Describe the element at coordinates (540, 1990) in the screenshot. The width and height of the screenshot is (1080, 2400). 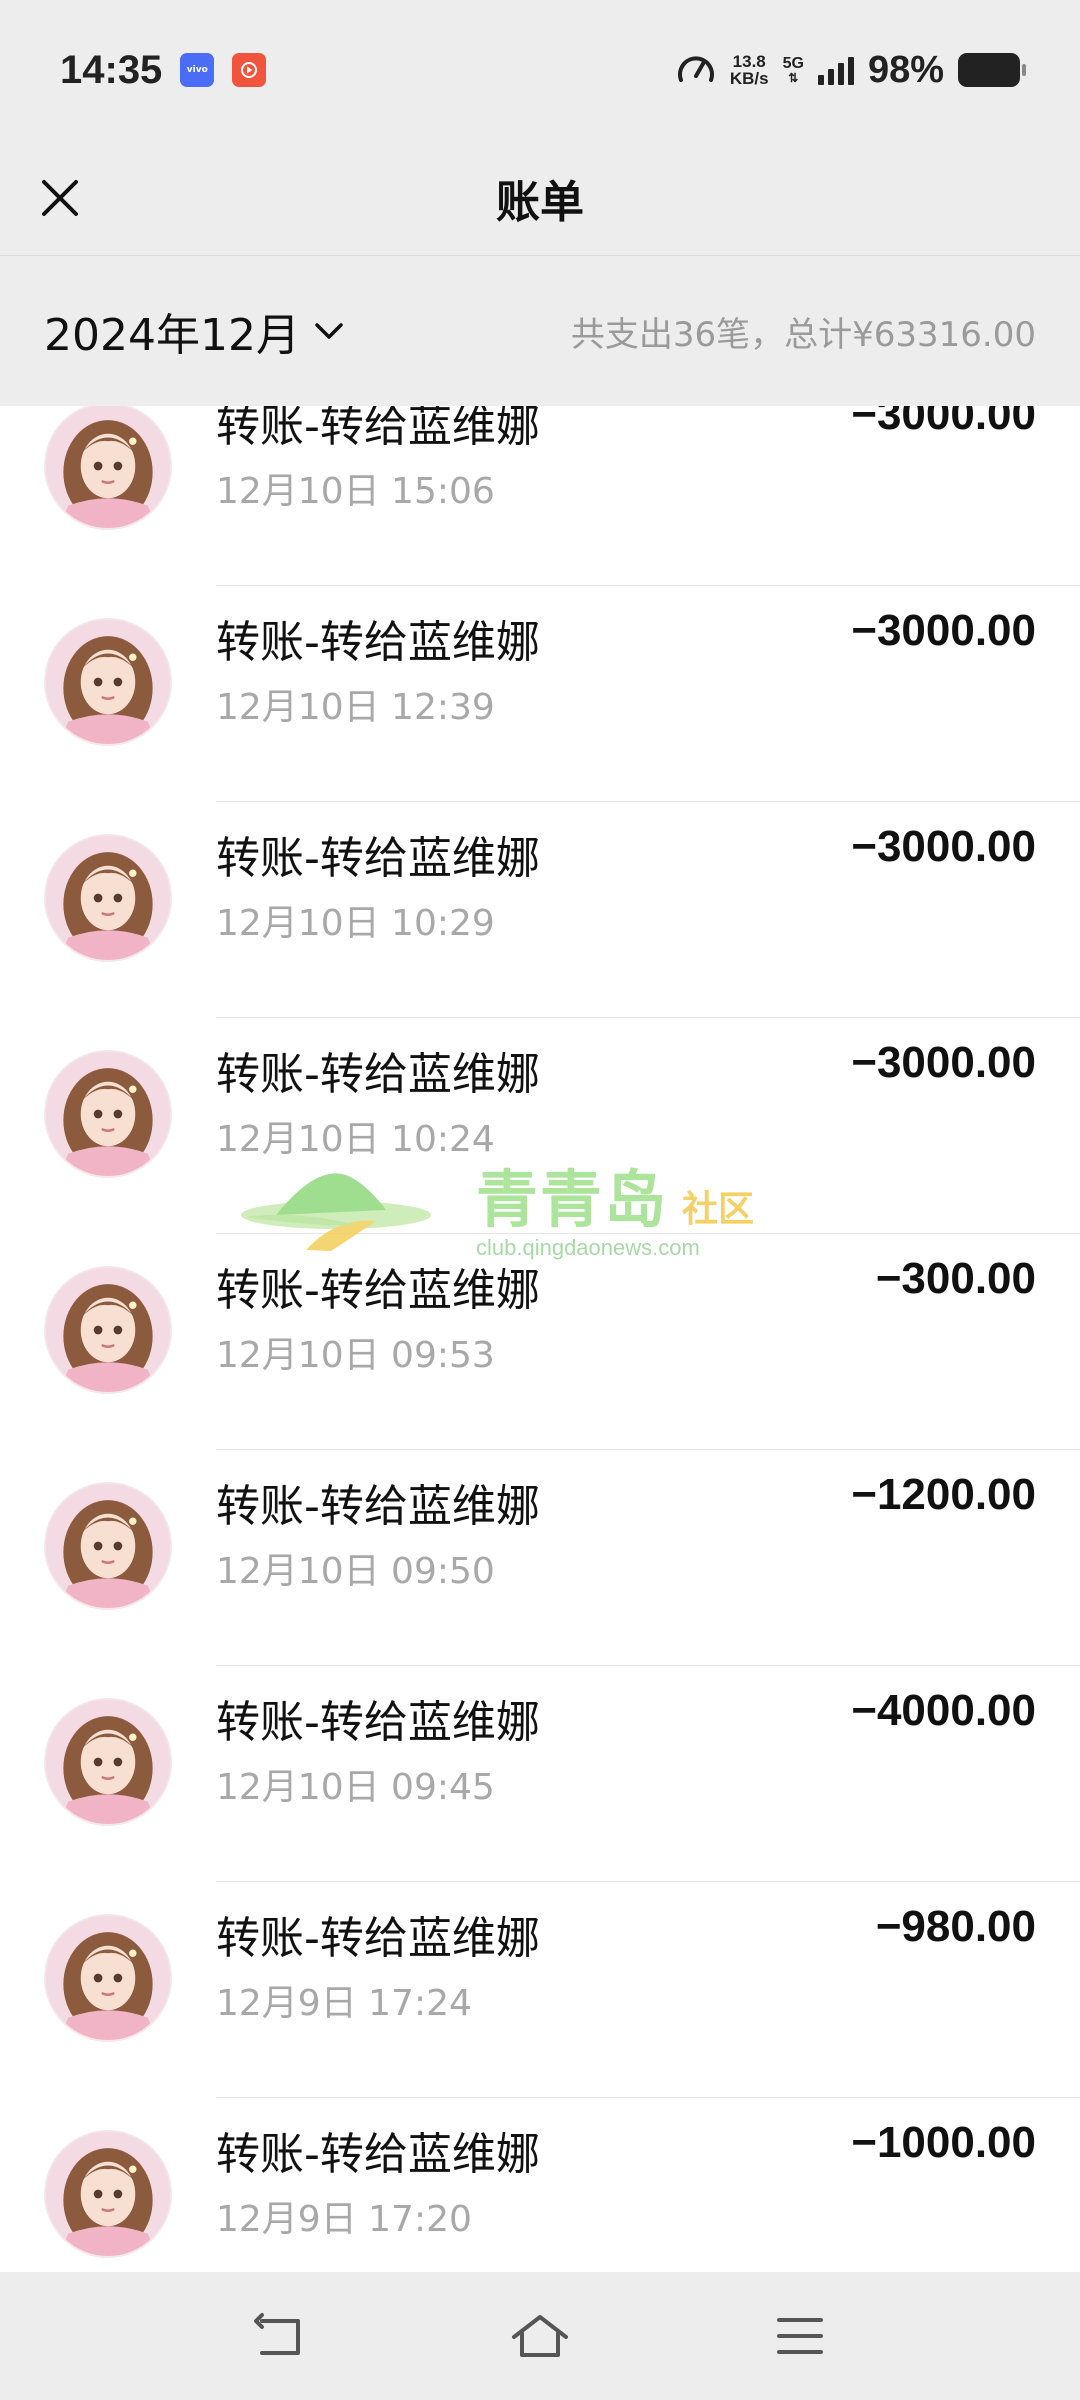
I see `transaction-row: 转账-转给蓝维娜 12月9日 17:24 −980.00` at that location.